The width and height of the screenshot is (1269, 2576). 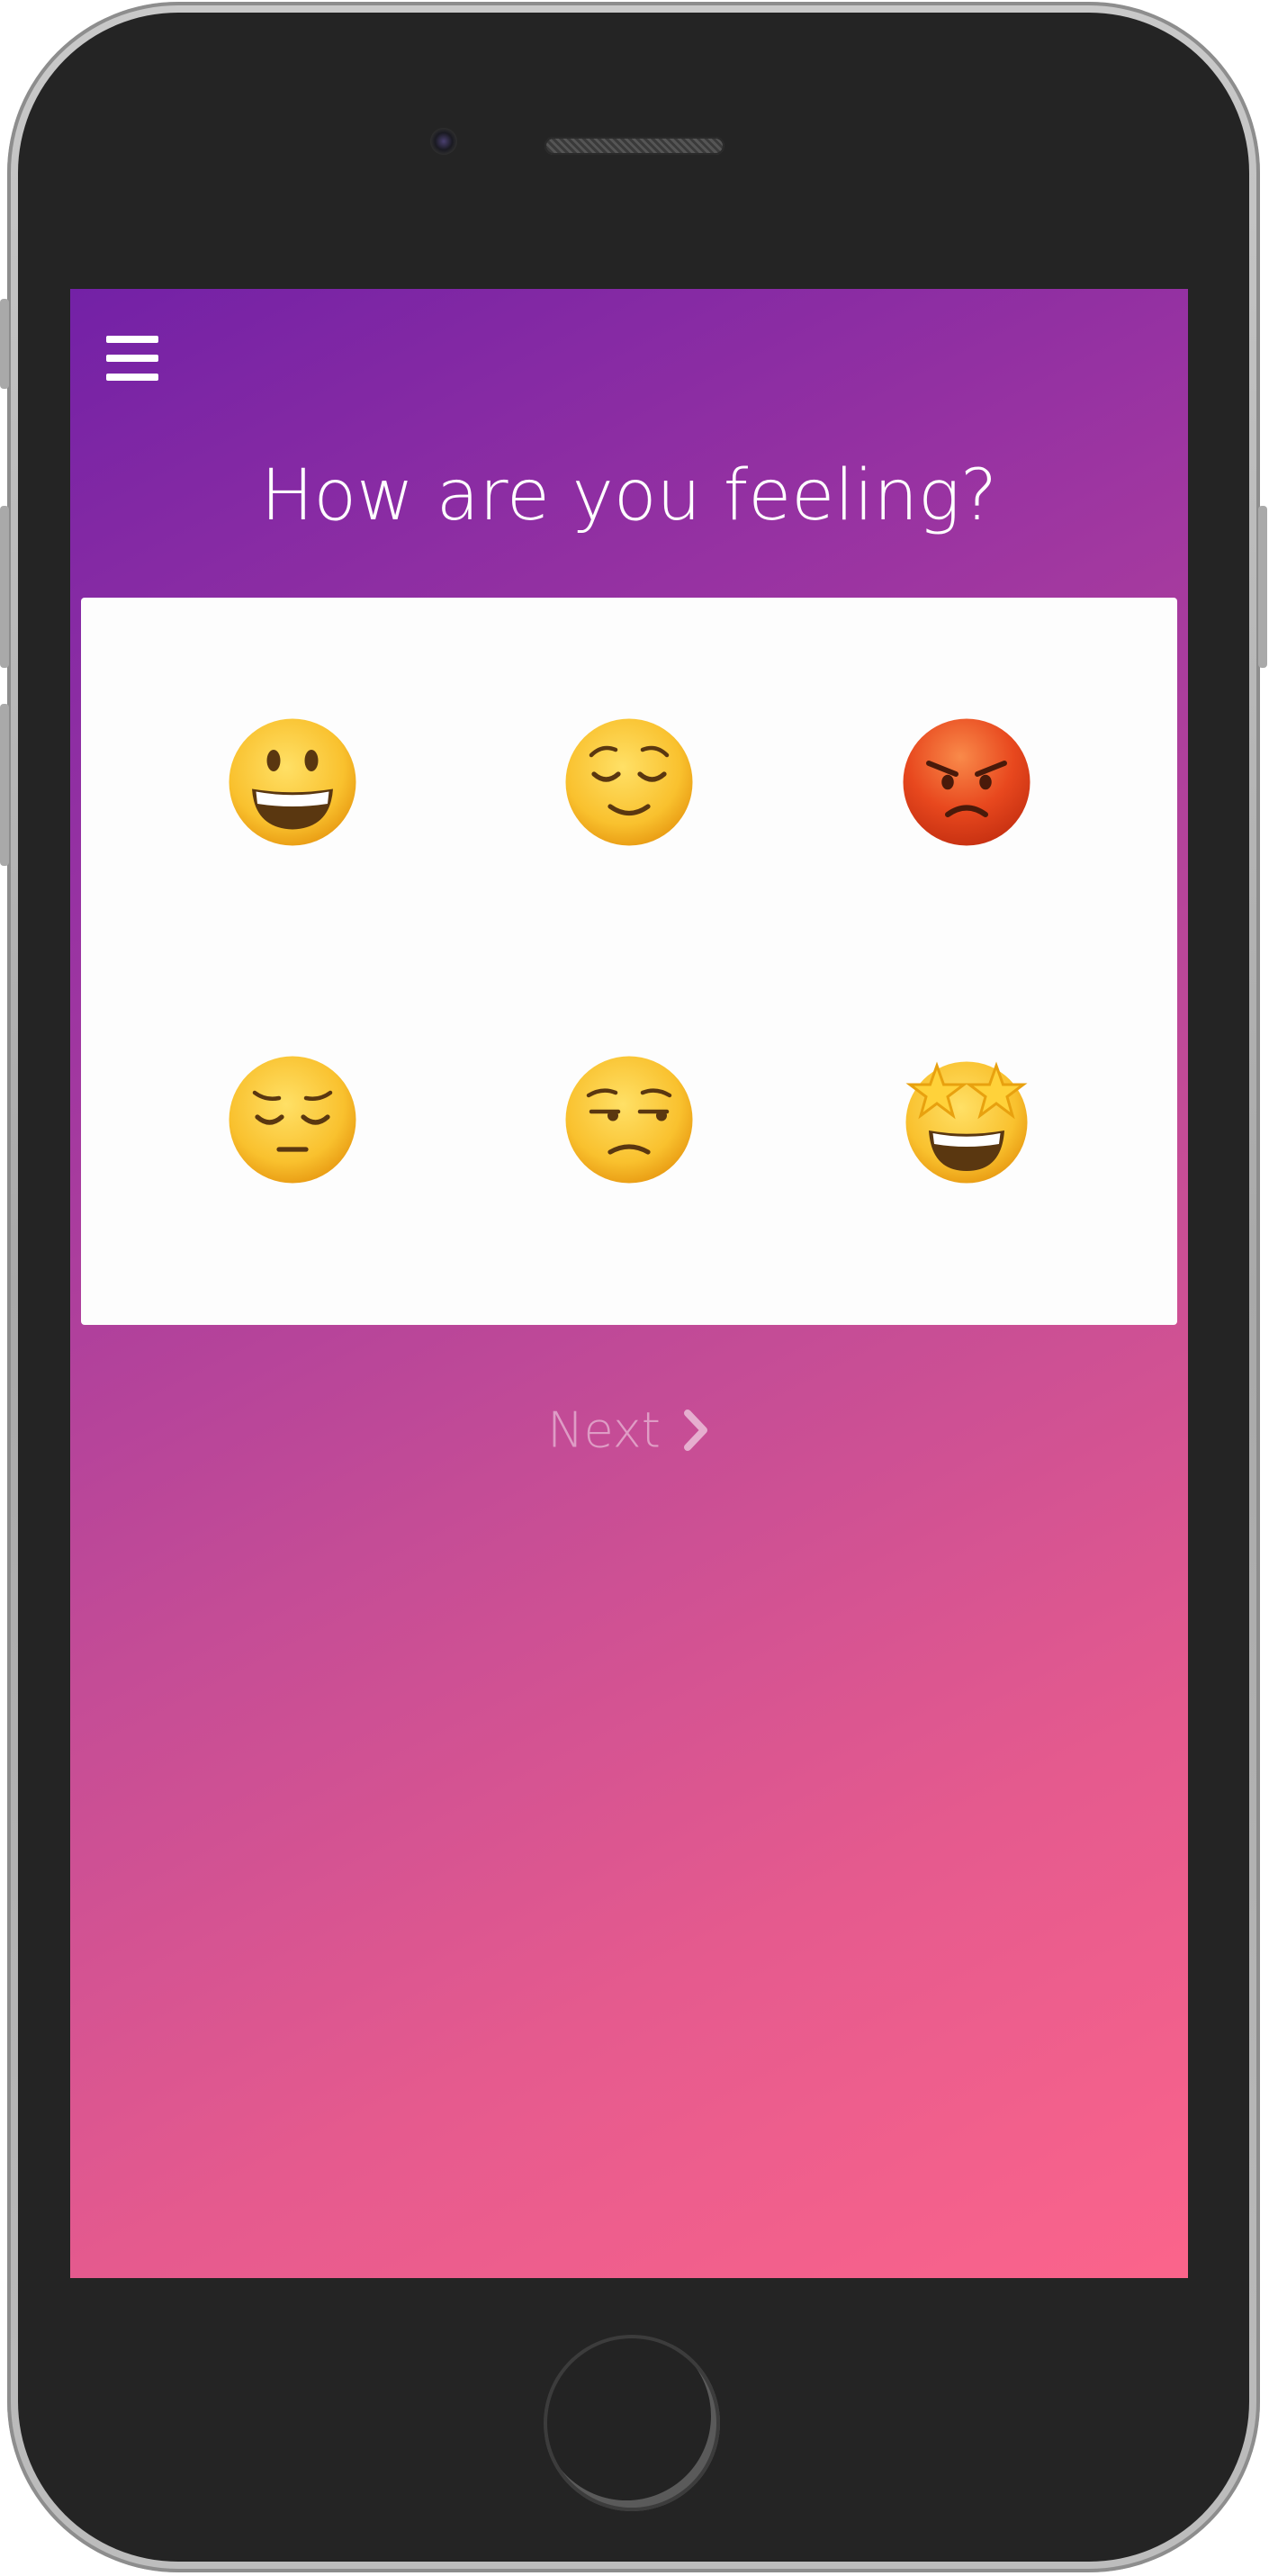 What do you see at coordinates (4, 344) in the screenshot?
I see `mute-switch` at bounding box center [4, 344].